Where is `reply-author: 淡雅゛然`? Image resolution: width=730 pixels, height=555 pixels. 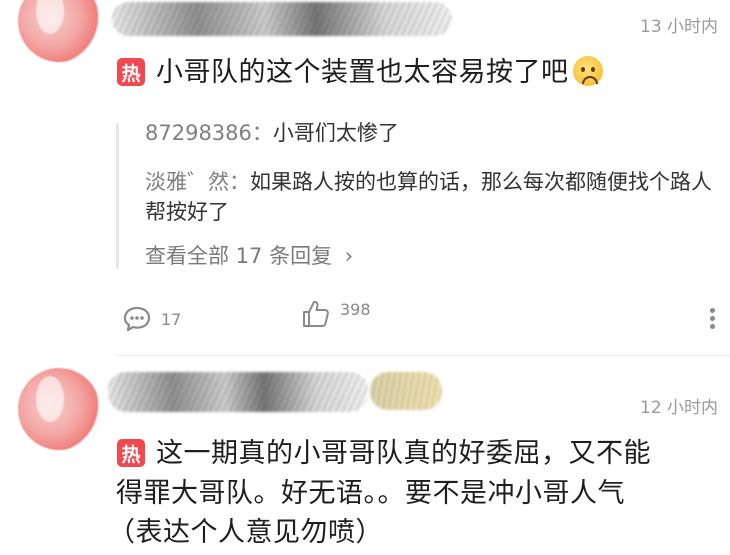
reply-author: 淡雅゛然 is located at coordinates (187, 182).